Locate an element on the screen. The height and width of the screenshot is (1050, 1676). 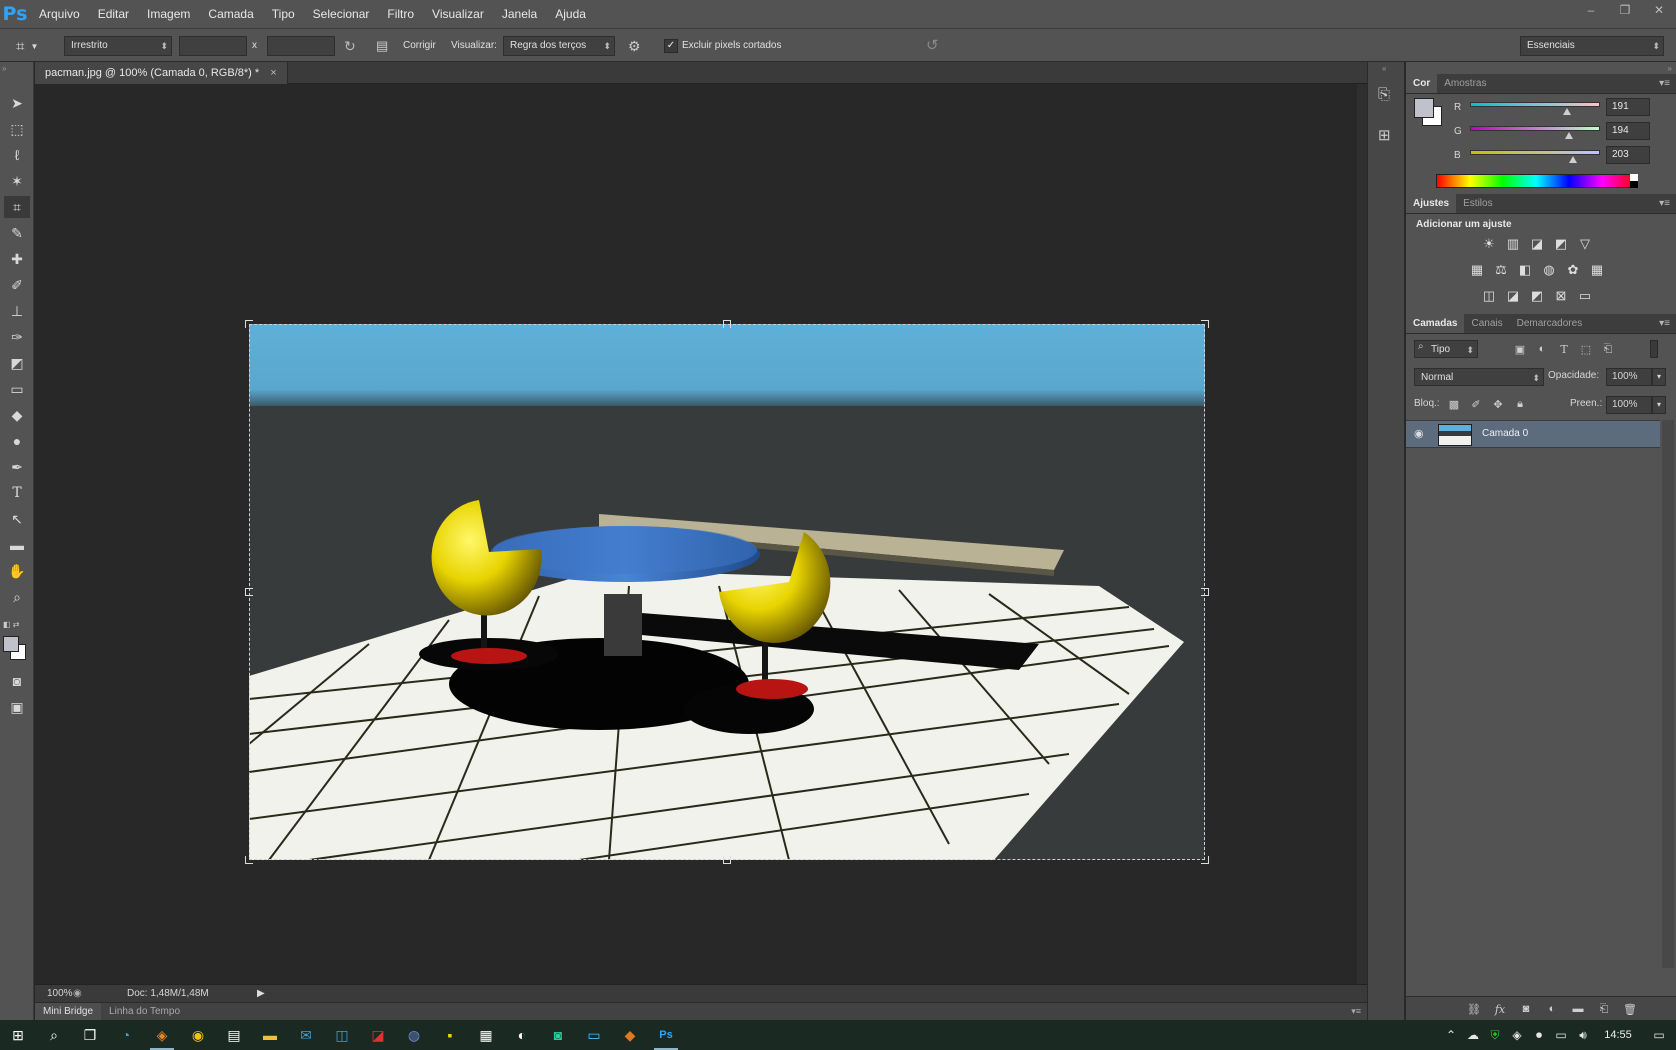
reset-icon: ↺ is located at coordinates (936, 46).